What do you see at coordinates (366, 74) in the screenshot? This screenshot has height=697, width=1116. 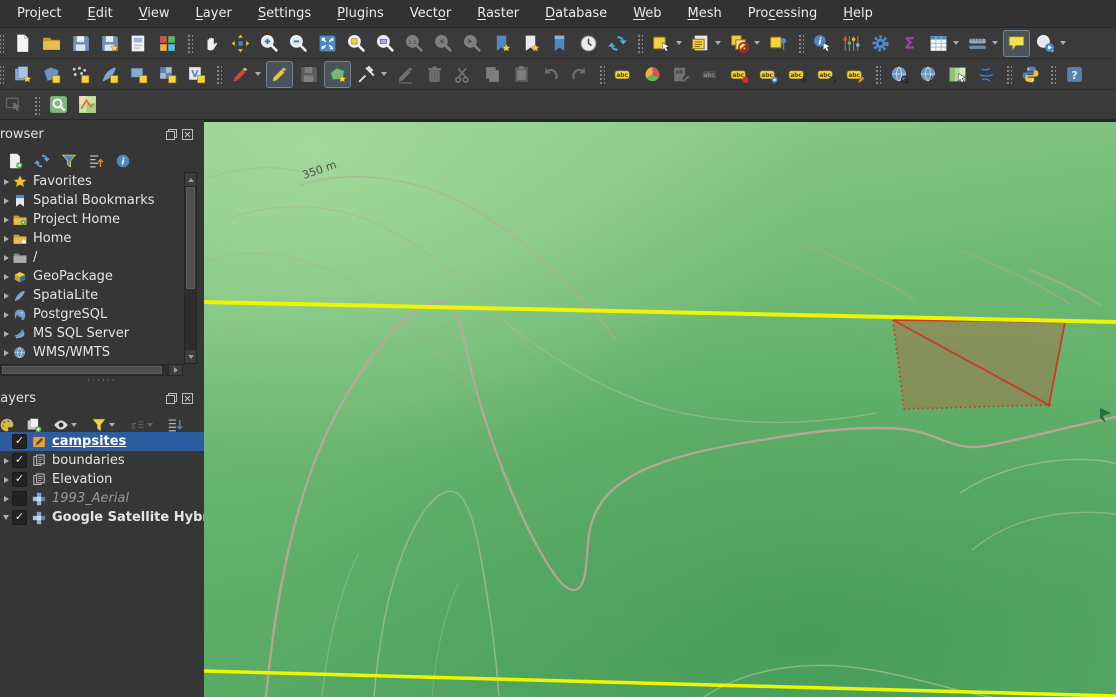 I see `vertex-tool-button` at bounding box center [366, 74].